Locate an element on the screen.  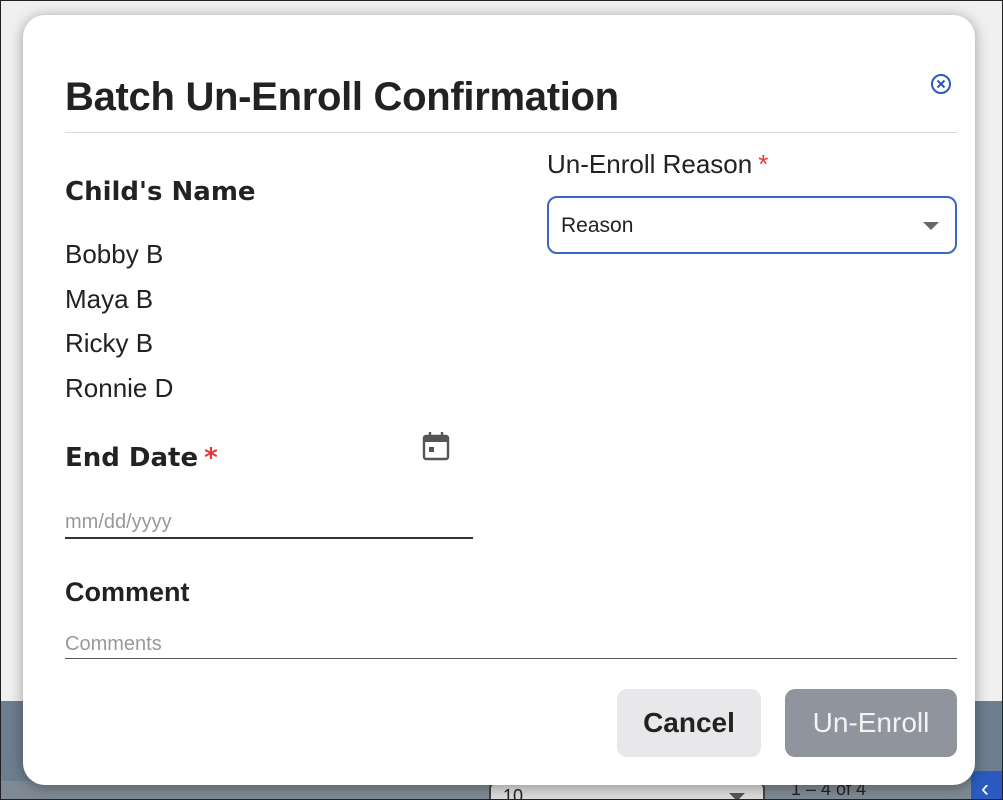
dialog-title: Batch Un-Enroll Confirmation is located at coordinates (342, 97).